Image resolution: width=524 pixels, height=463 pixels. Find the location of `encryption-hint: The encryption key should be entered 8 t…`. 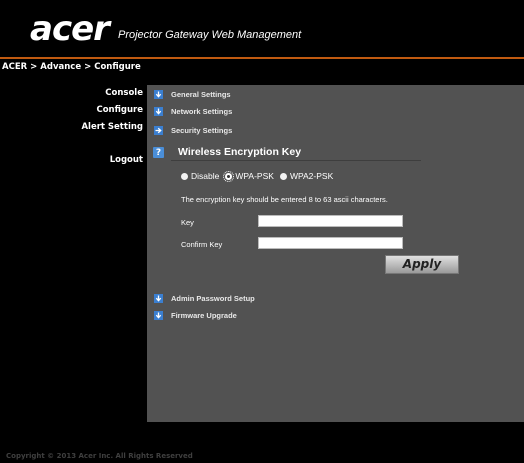

encryption-hint: The encryption key should be entered 8 t… is located at coordinates (284, 199).